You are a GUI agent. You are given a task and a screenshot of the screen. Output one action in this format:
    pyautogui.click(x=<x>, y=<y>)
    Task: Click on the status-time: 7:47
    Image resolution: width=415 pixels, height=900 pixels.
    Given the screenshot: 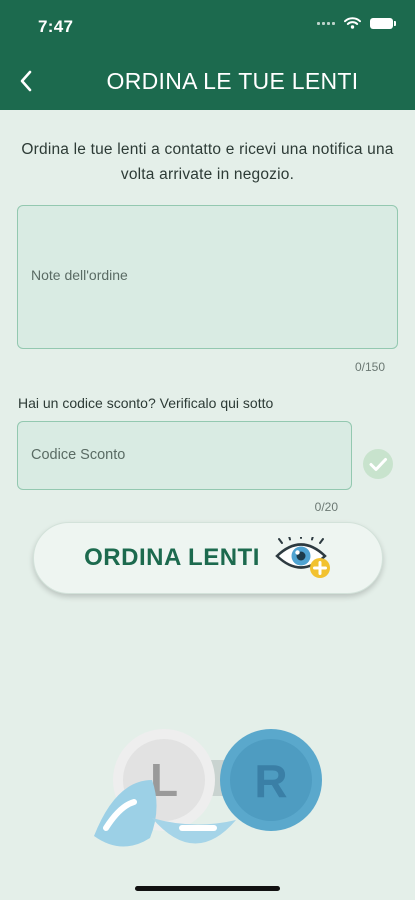 What is the action you would take?
    pyautogui.click(x=56, y=26)
    